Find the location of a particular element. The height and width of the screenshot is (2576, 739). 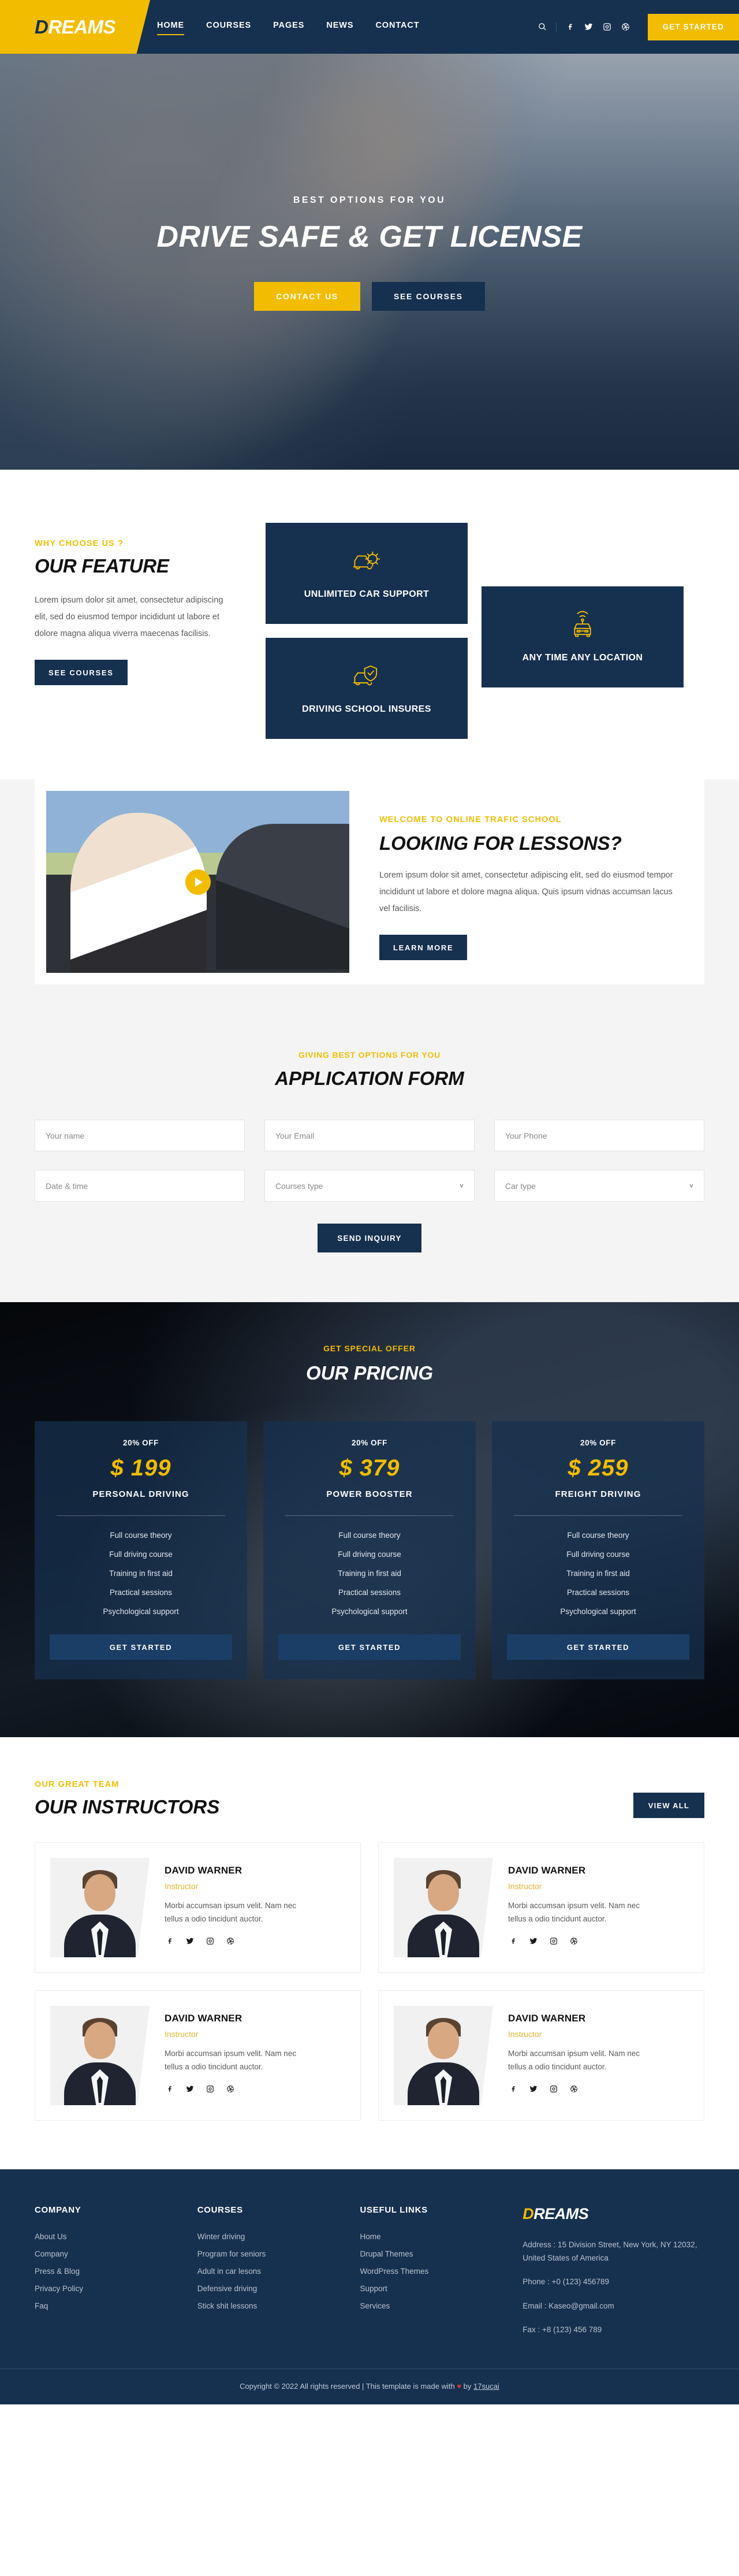

footer-link: Defensive driving is located at coordinates (270, 2288).